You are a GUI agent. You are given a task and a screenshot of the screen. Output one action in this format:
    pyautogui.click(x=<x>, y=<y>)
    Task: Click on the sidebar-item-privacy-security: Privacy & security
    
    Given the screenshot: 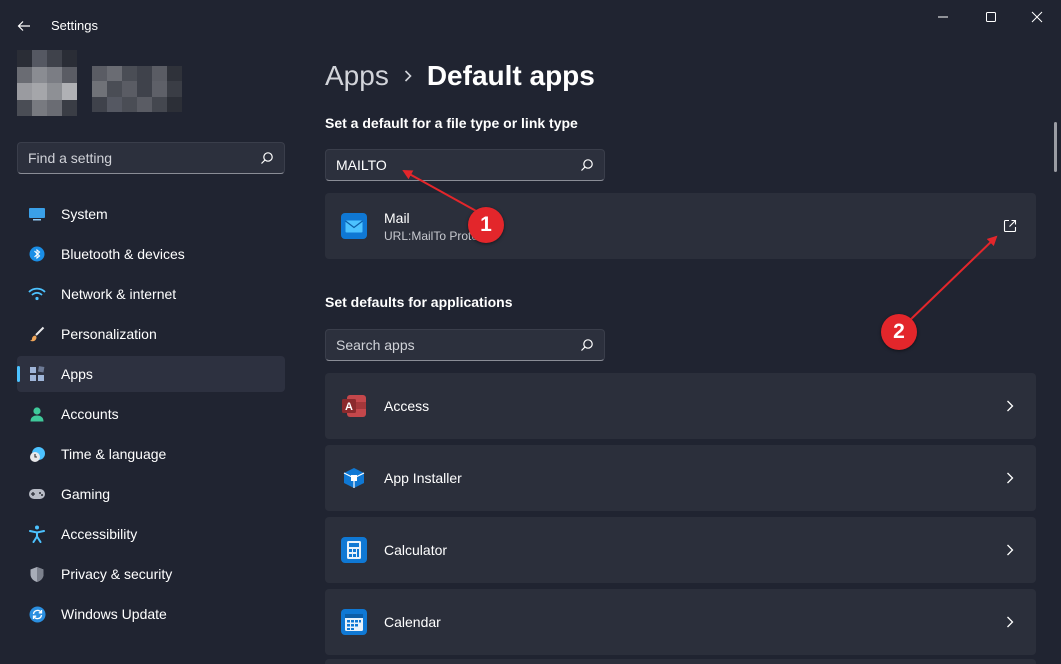 What is the action you would take?
    pyautogui.click(x=151, y=574)
    